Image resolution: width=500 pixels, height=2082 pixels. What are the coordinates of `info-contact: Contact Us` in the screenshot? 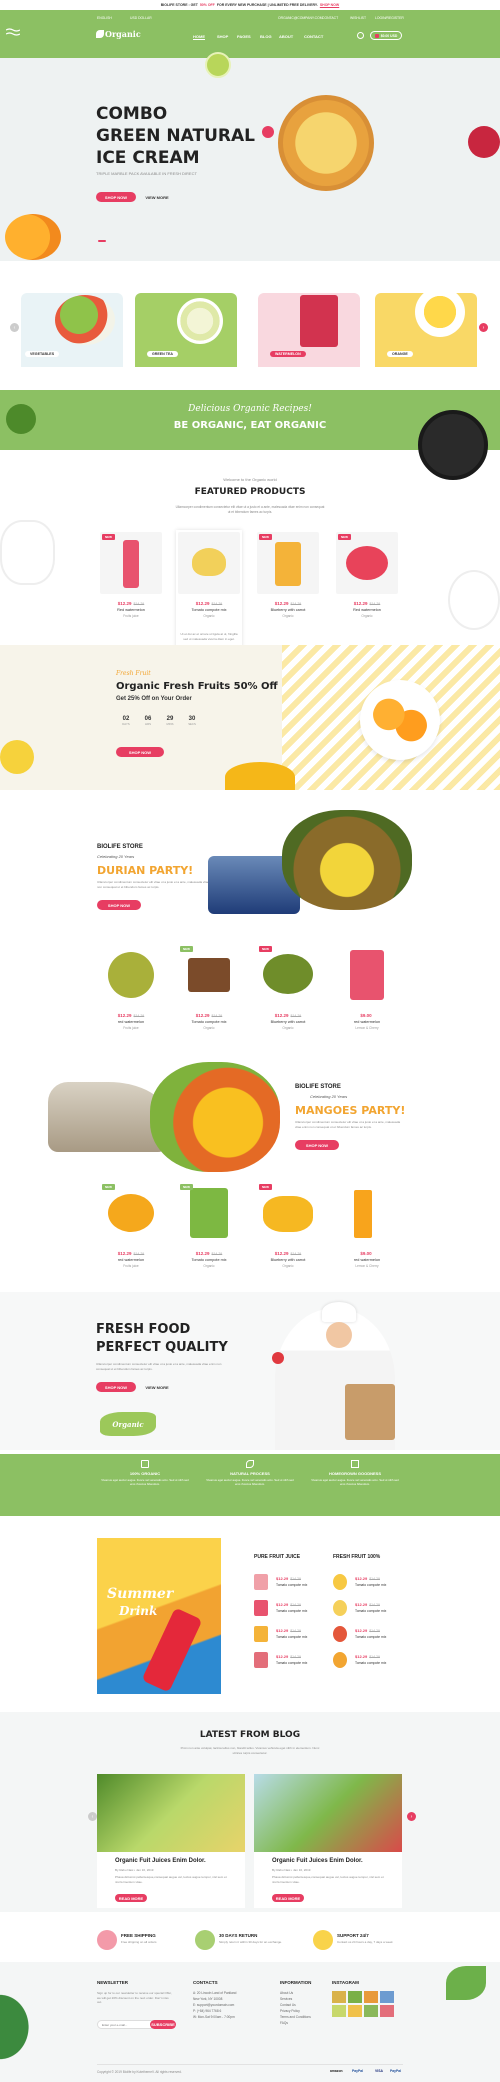 It's located at (288, 2005).